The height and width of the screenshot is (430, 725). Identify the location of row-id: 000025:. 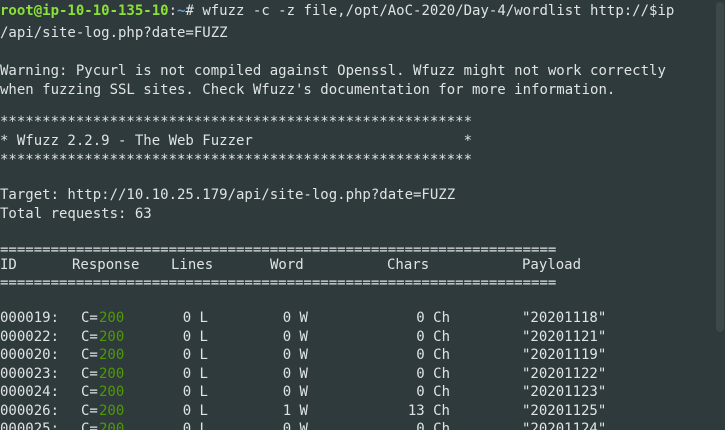
(30, 425).